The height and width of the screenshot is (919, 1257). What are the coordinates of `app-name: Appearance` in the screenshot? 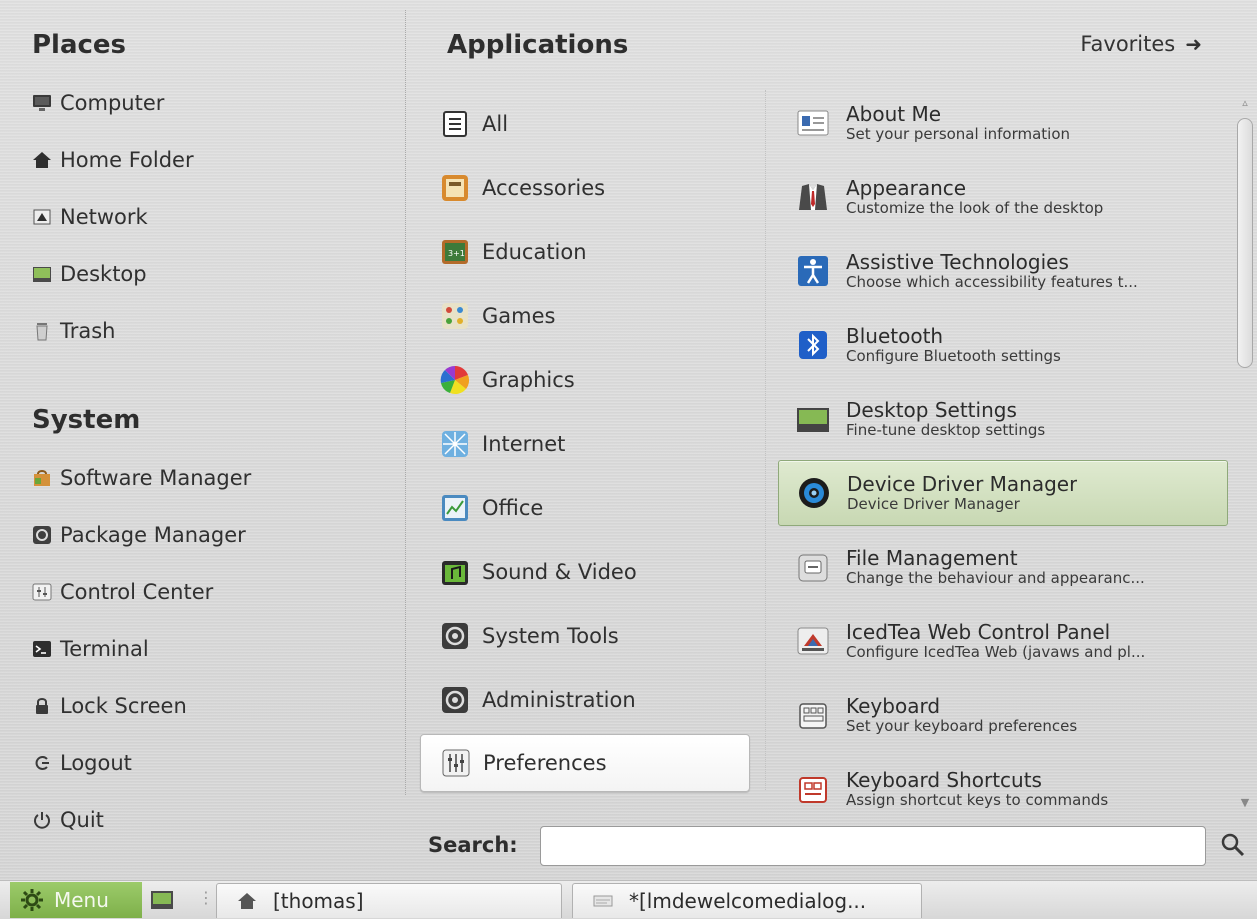 It's located at (906, 188).